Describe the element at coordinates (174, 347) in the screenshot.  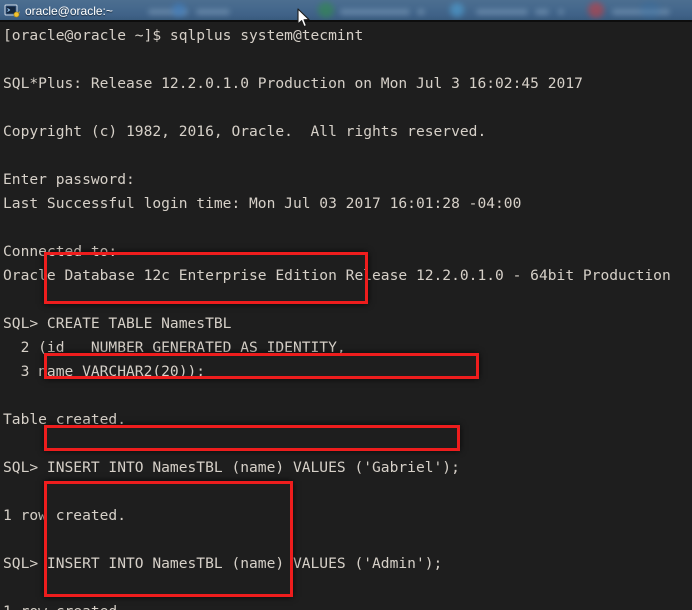
I see `terminal-line: 2 (id NUMBER GENERATED AS IDENTITY,` at that location.